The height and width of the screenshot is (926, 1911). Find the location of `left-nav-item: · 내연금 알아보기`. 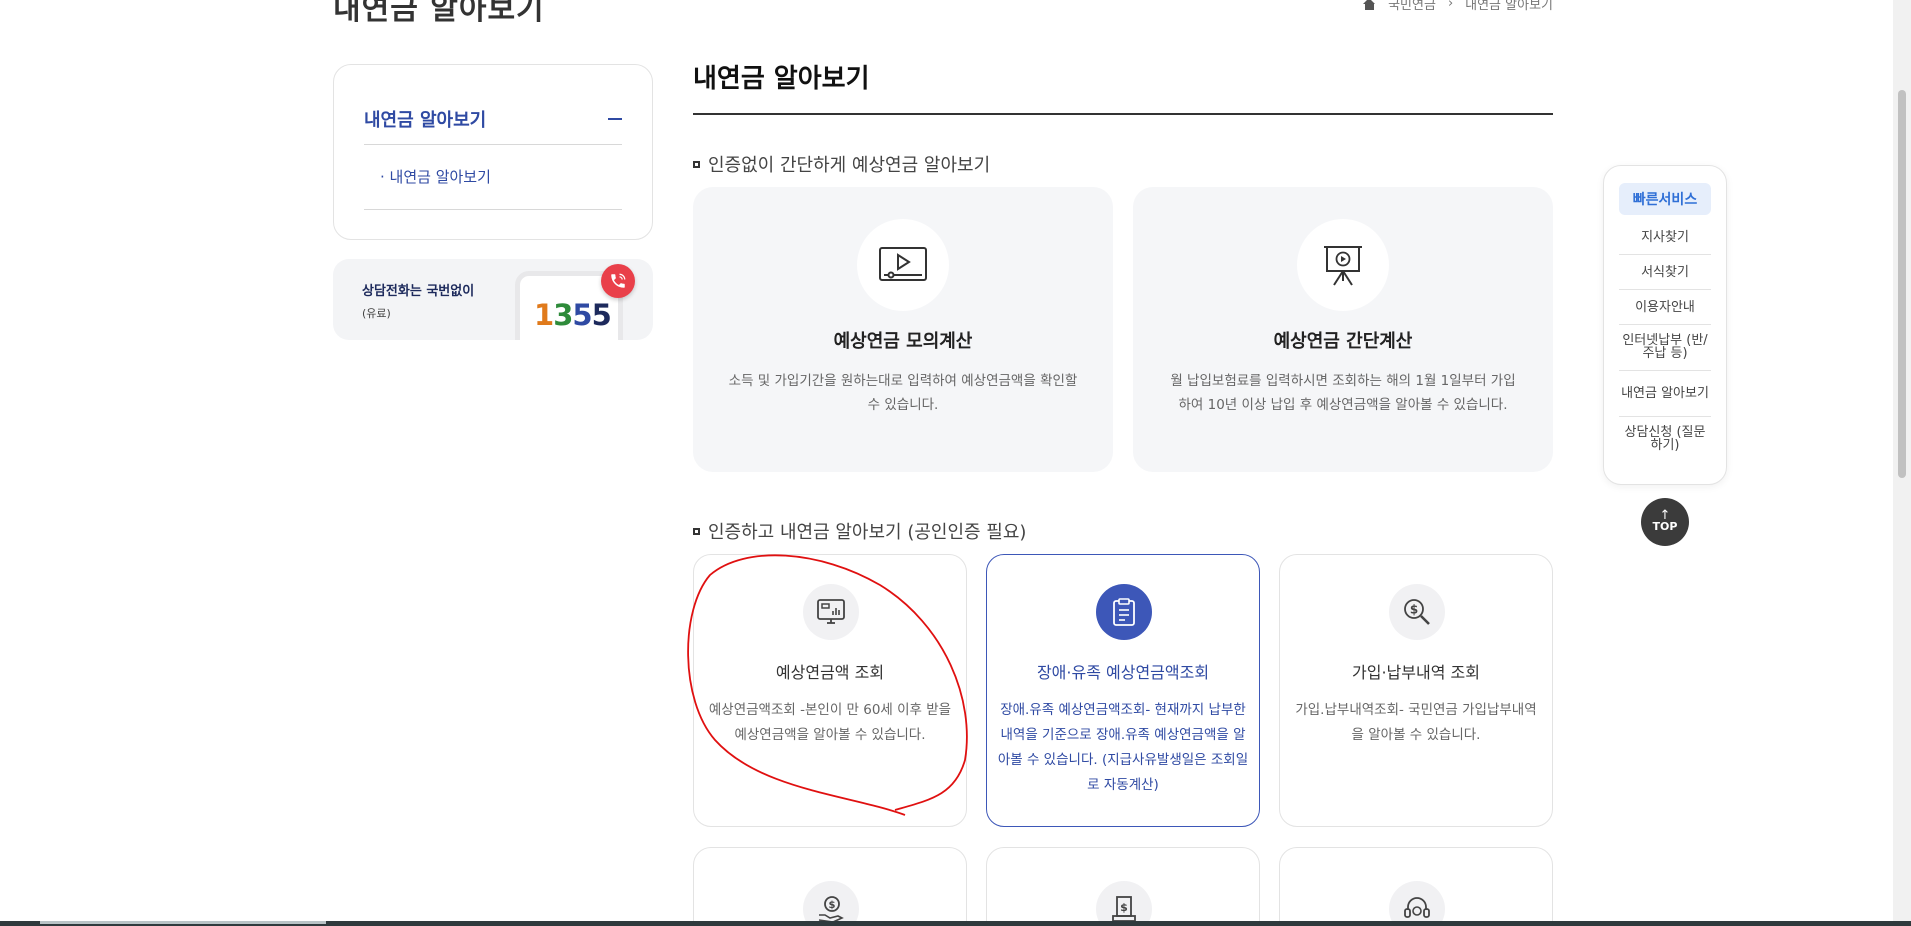

left-nav-item: · 내연금 알아보기 is located at coordinates (435, 176).